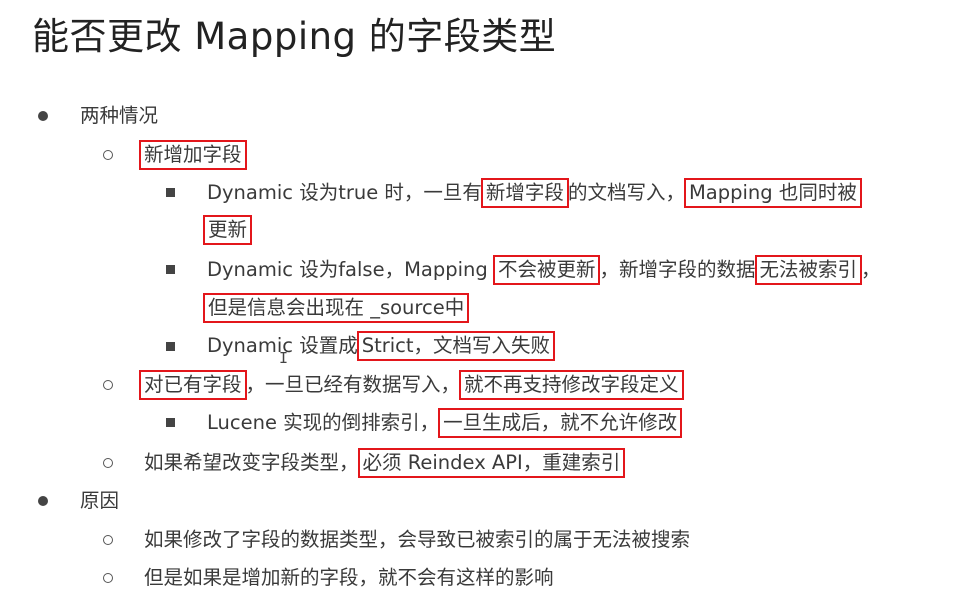 Image resolution: width=958 pixels, height=613 pixels. Describe the element at coordinates (349, 577) in the screenshot. I see `list-item: 但是如果是增加新的字段，就不会有这样的影响` at that location.